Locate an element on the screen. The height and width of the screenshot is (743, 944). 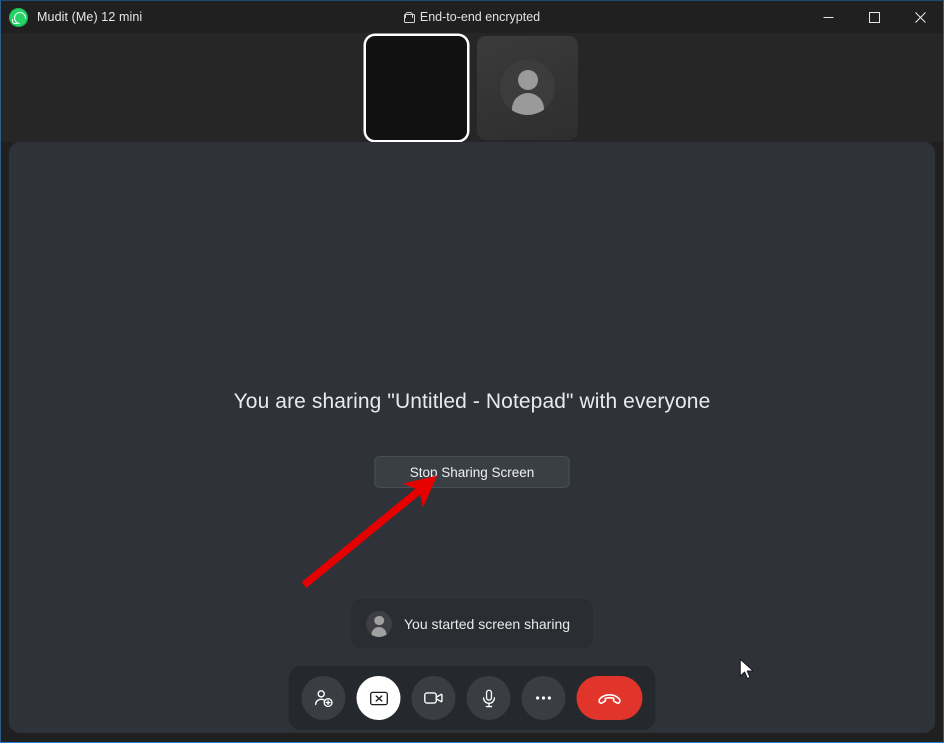
add-participant-button is located at coordinates (323, 698).